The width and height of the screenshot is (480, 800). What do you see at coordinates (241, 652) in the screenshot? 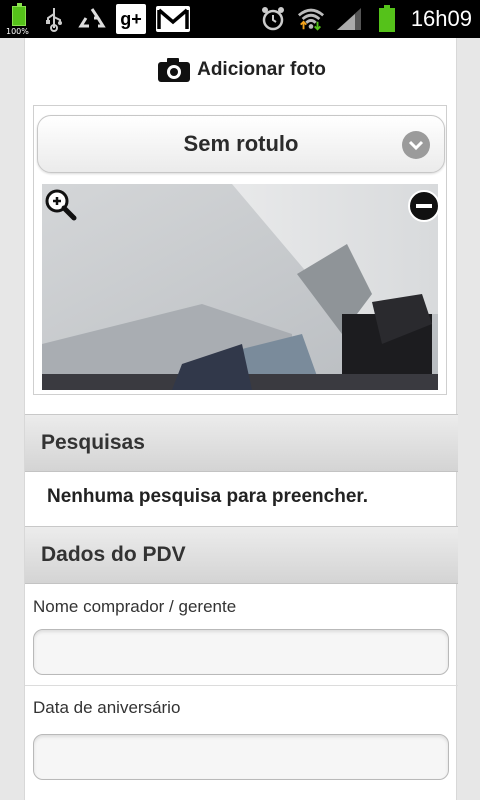
I see `buyer-manager-name-input` at bounding box center [241, 652].